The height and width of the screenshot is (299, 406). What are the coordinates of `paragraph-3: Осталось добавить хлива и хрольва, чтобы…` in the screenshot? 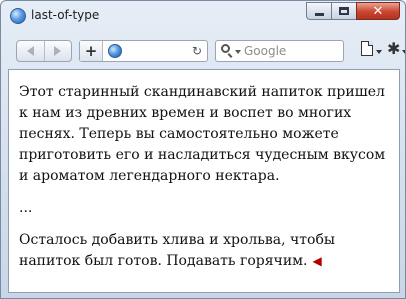 It's located at (177, 250).